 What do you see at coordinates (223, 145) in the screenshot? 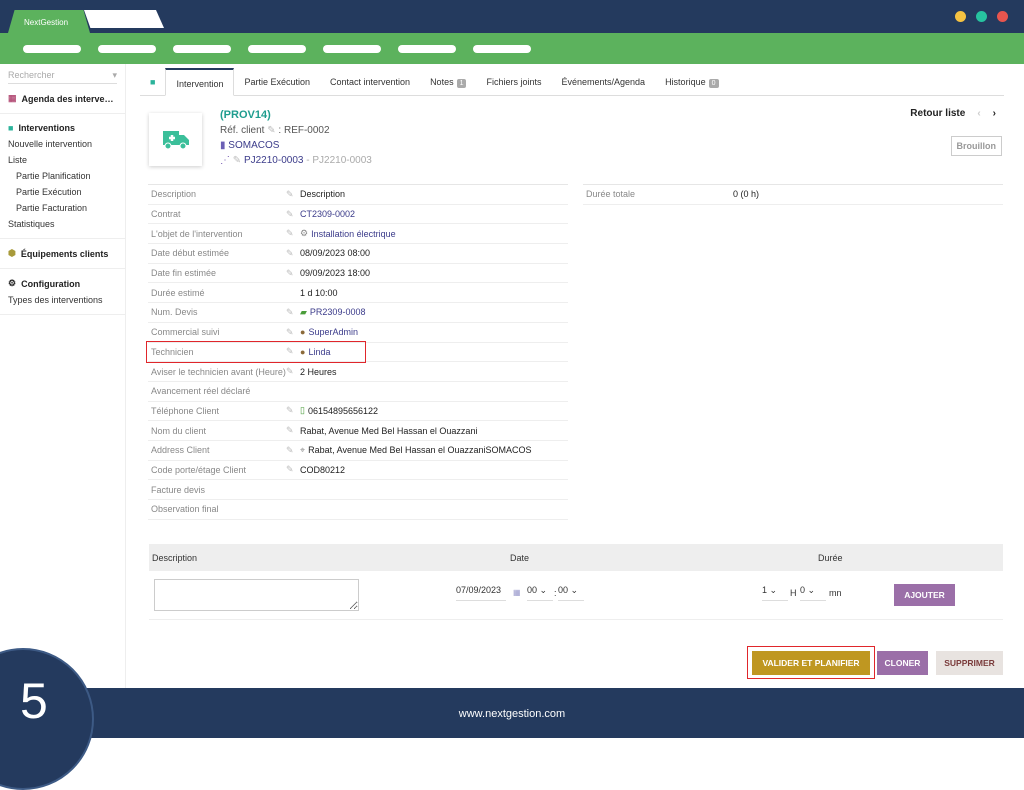
I see `building-icon: ▮` at bounding box center [223, 145].